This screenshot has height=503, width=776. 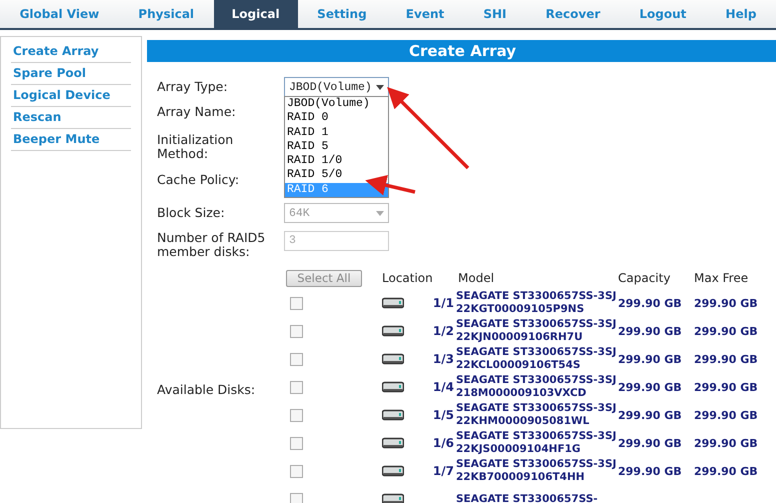 What do you see at coordinates (495, 14) in the screenshot?
I see `nav-tab: SHI` at bounding box center [495, 14].